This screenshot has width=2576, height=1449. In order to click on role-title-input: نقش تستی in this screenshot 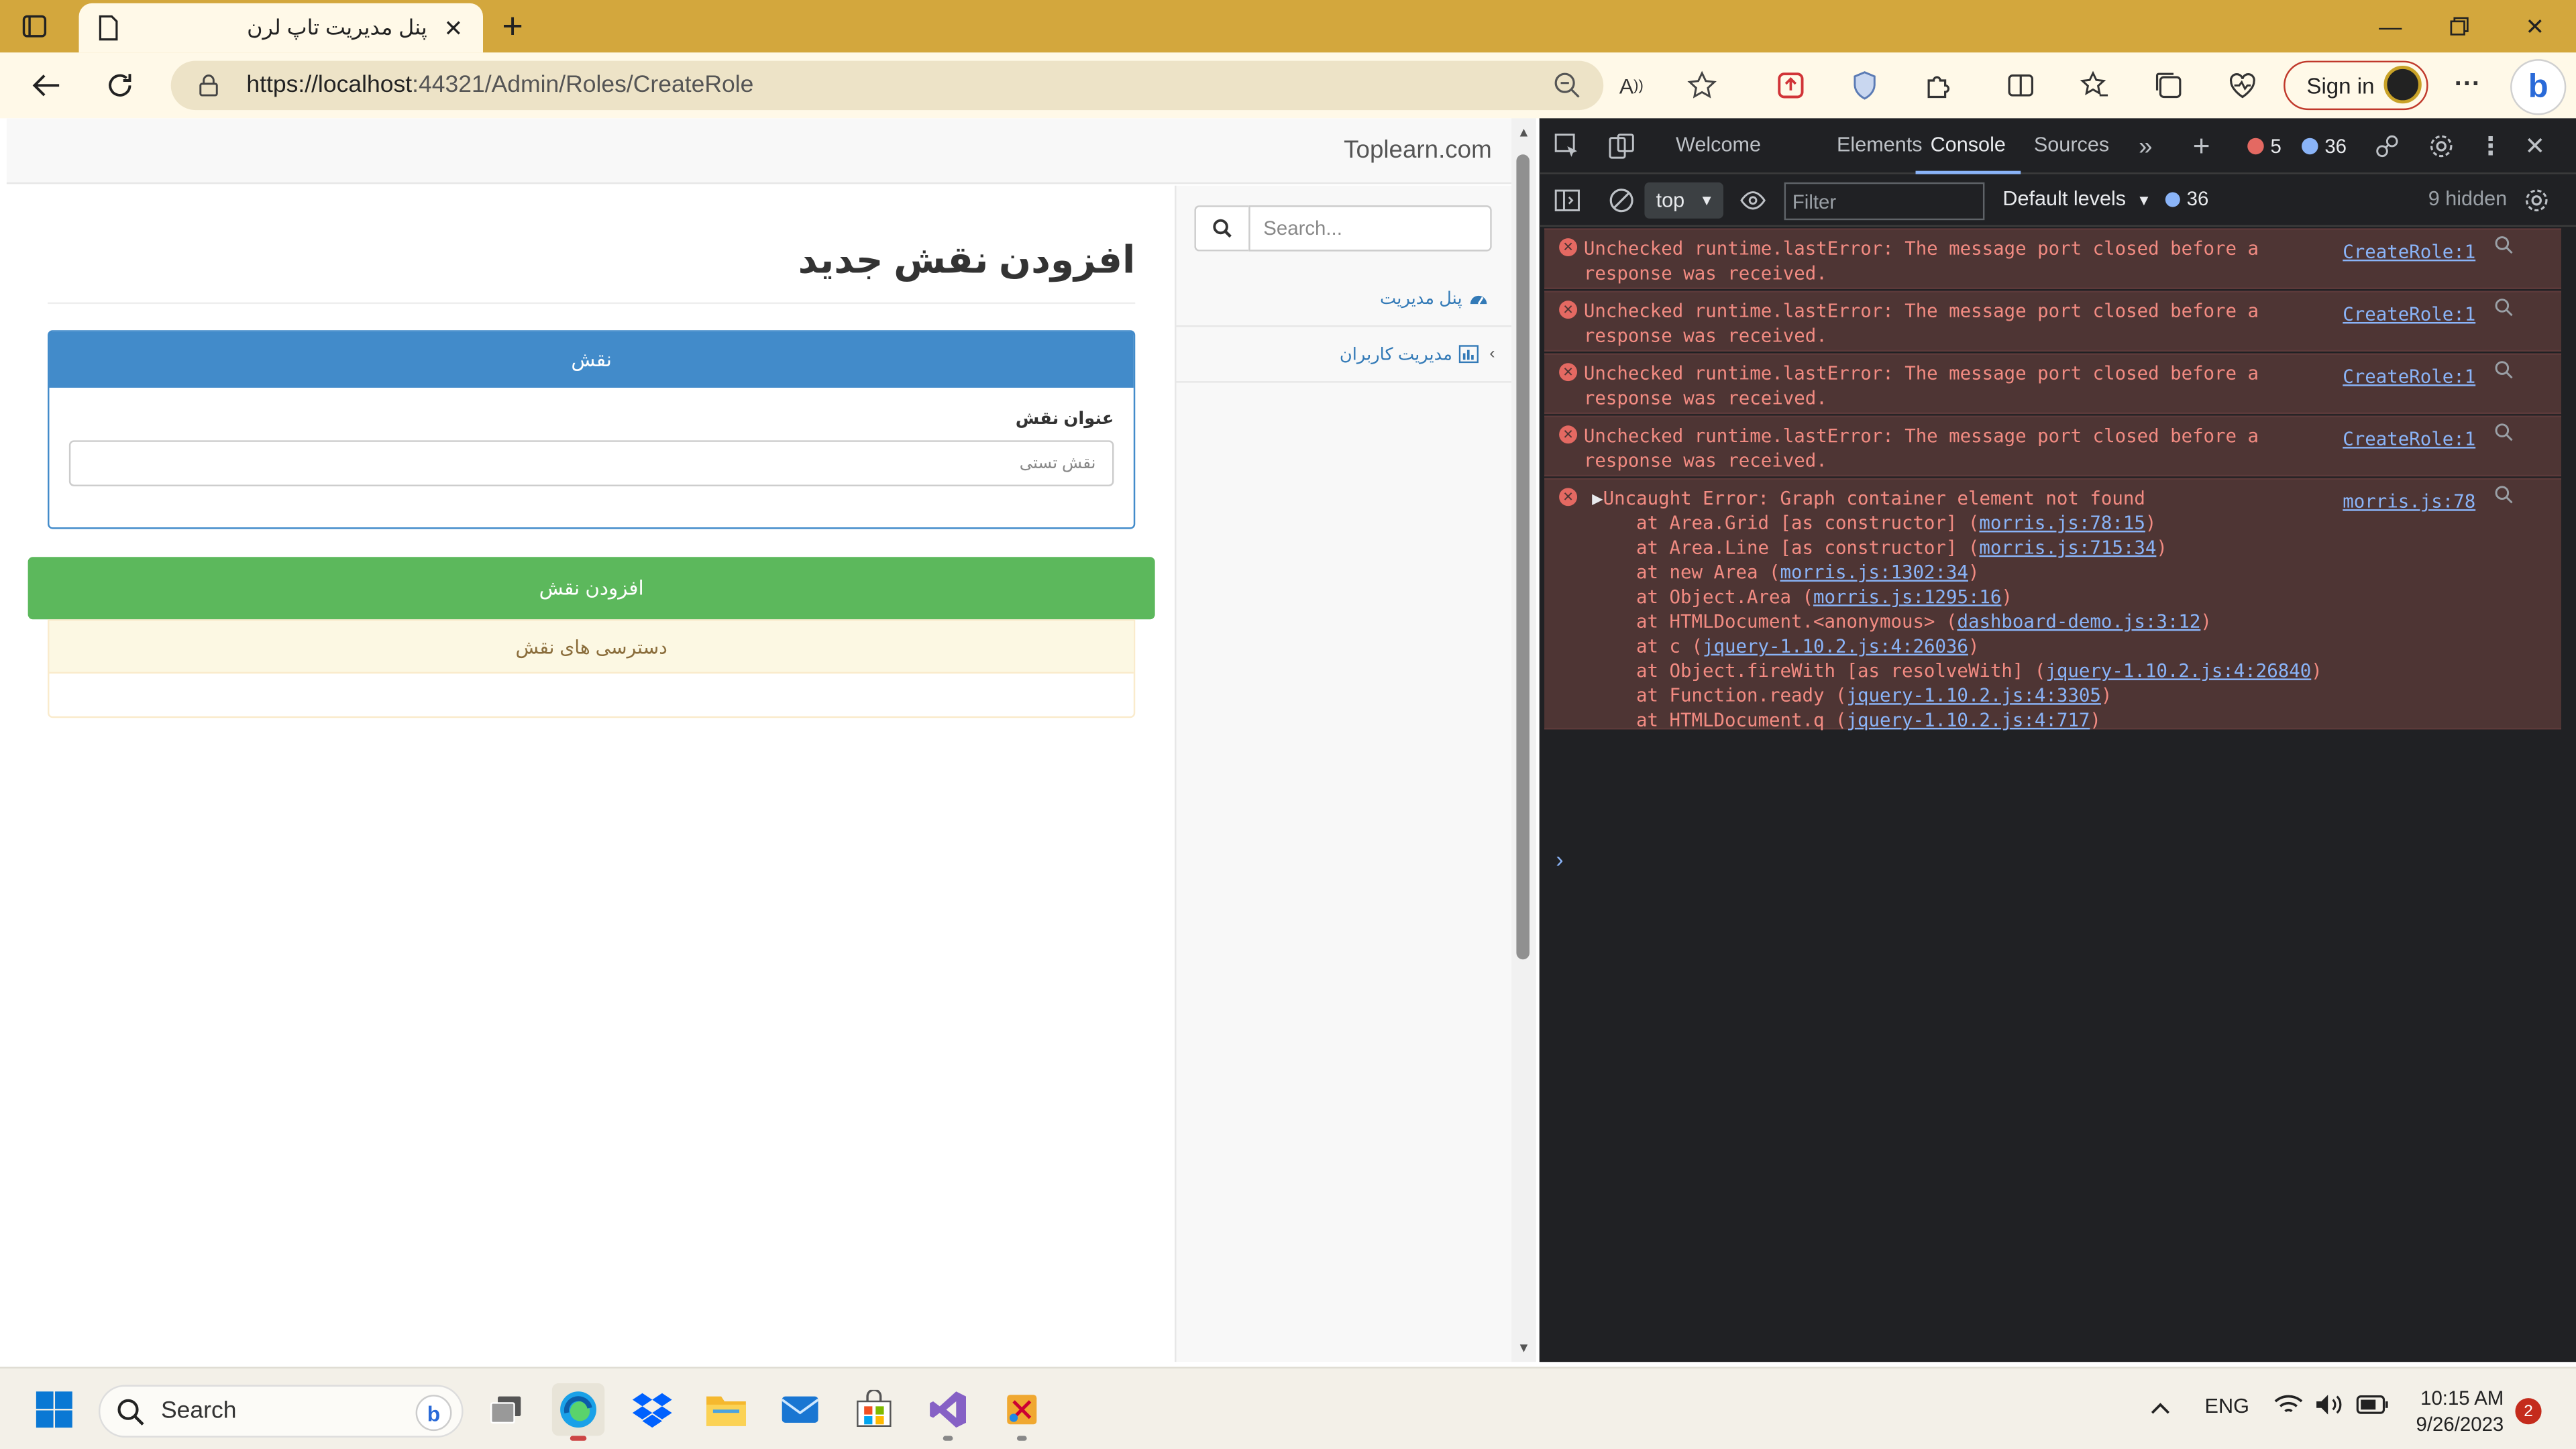, I will do `click(591, 463)`.